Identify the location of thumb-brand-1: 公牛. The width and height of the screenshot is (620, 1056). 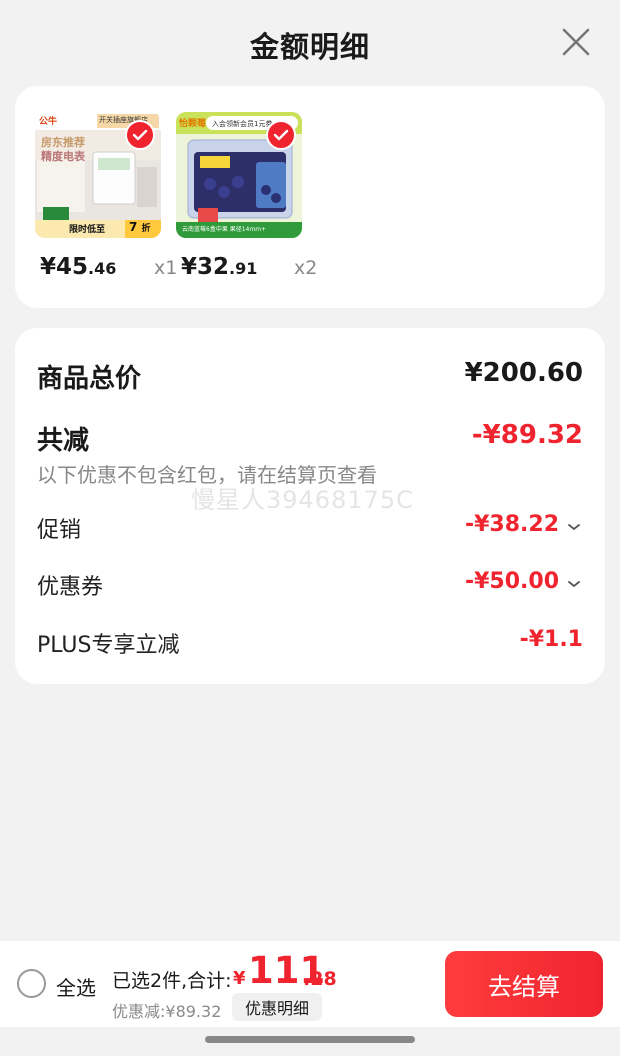
(48, 122).